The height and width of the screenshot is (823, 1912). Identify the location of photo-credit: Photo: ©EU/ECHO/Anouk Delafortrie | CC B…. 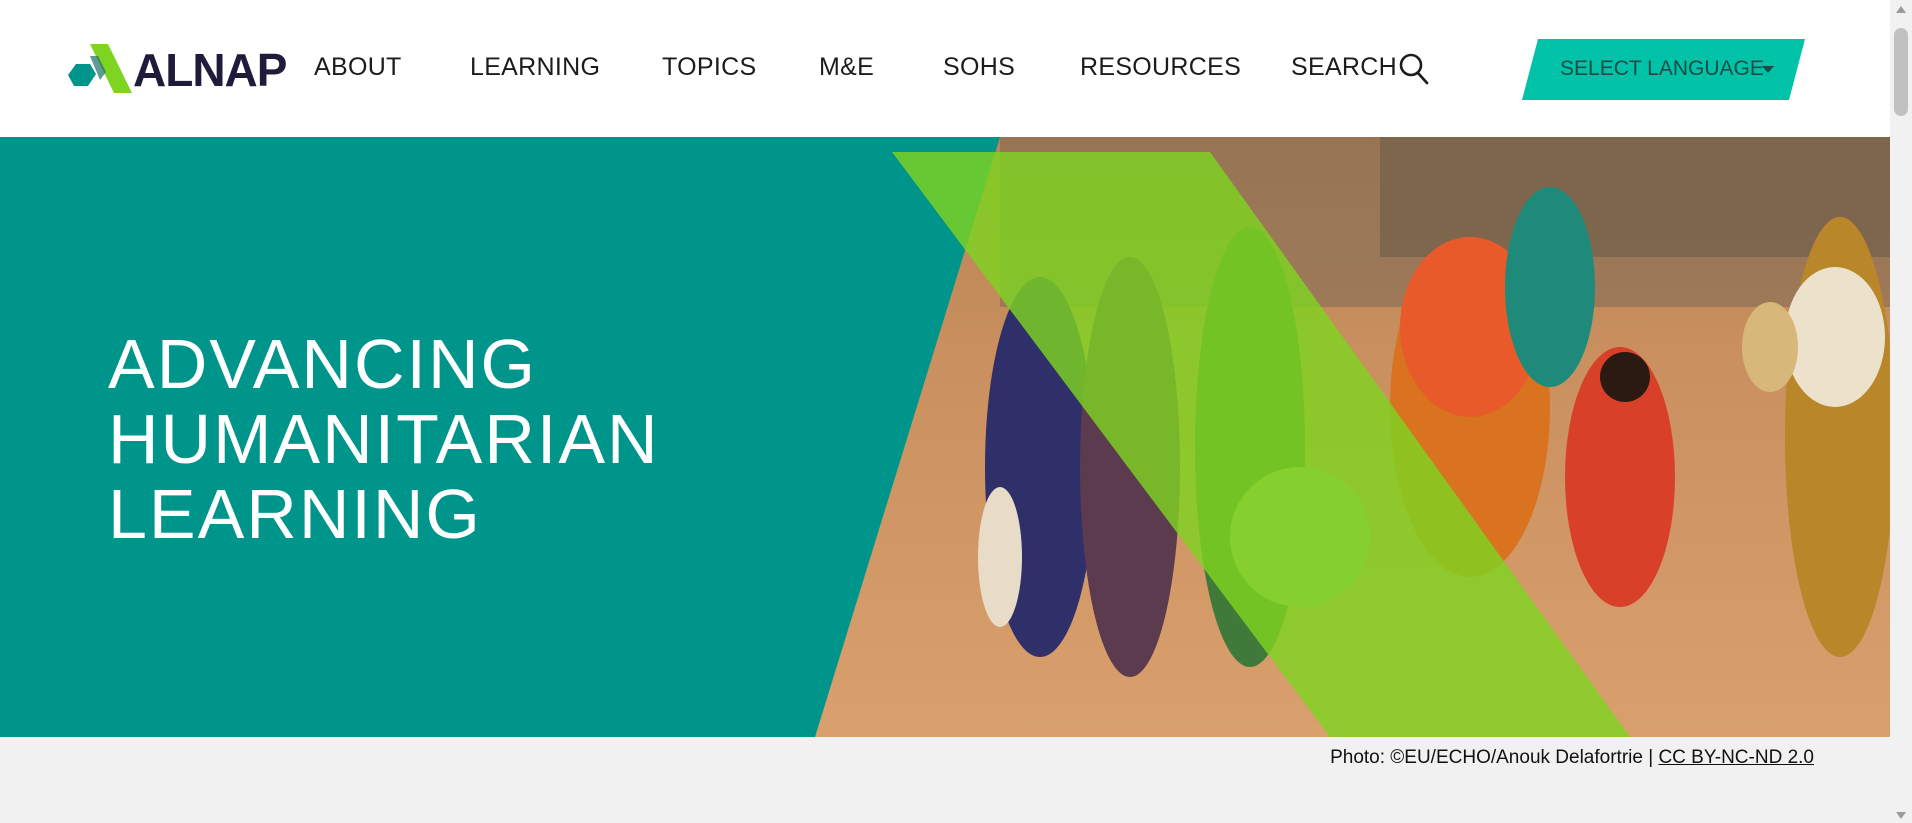
(1572, 758).